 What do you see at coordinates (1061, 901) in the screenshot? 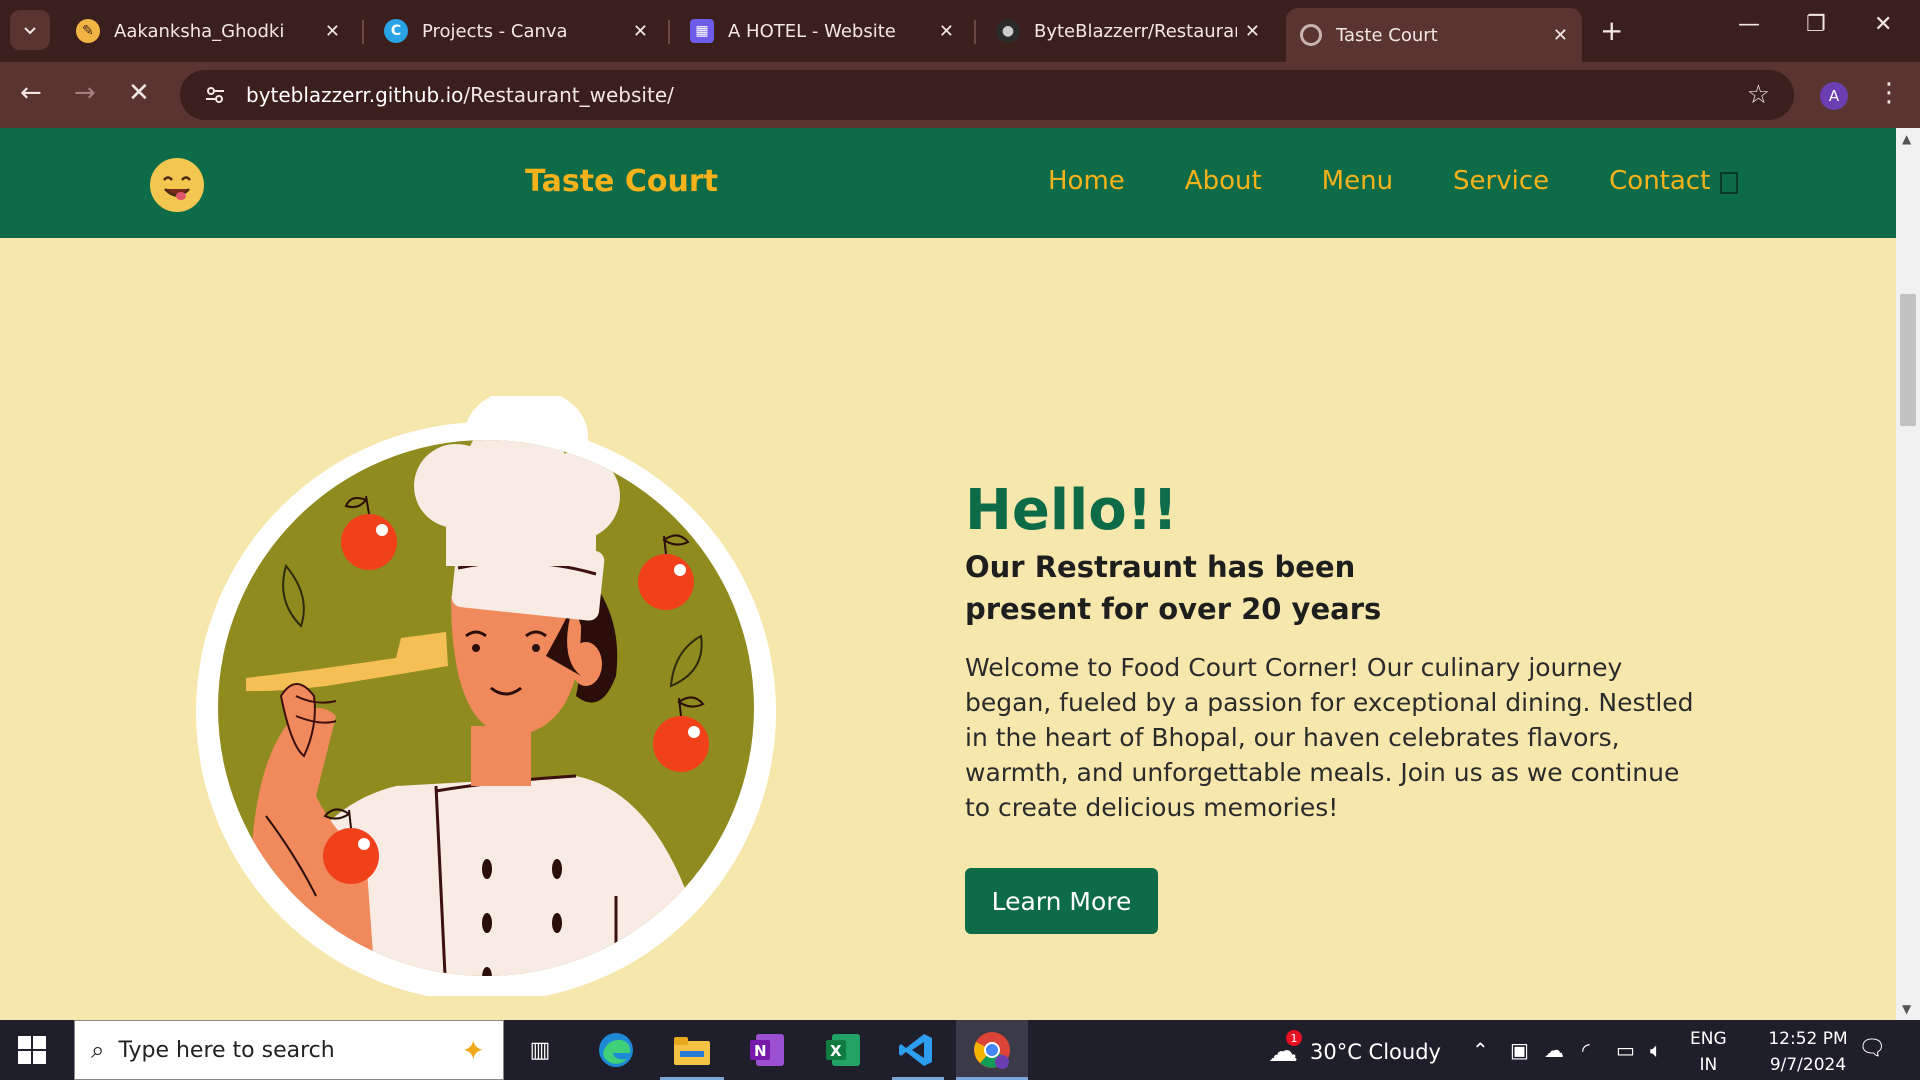
I see `learn-more-button: Learn More` at bounding box center [1061, 901].